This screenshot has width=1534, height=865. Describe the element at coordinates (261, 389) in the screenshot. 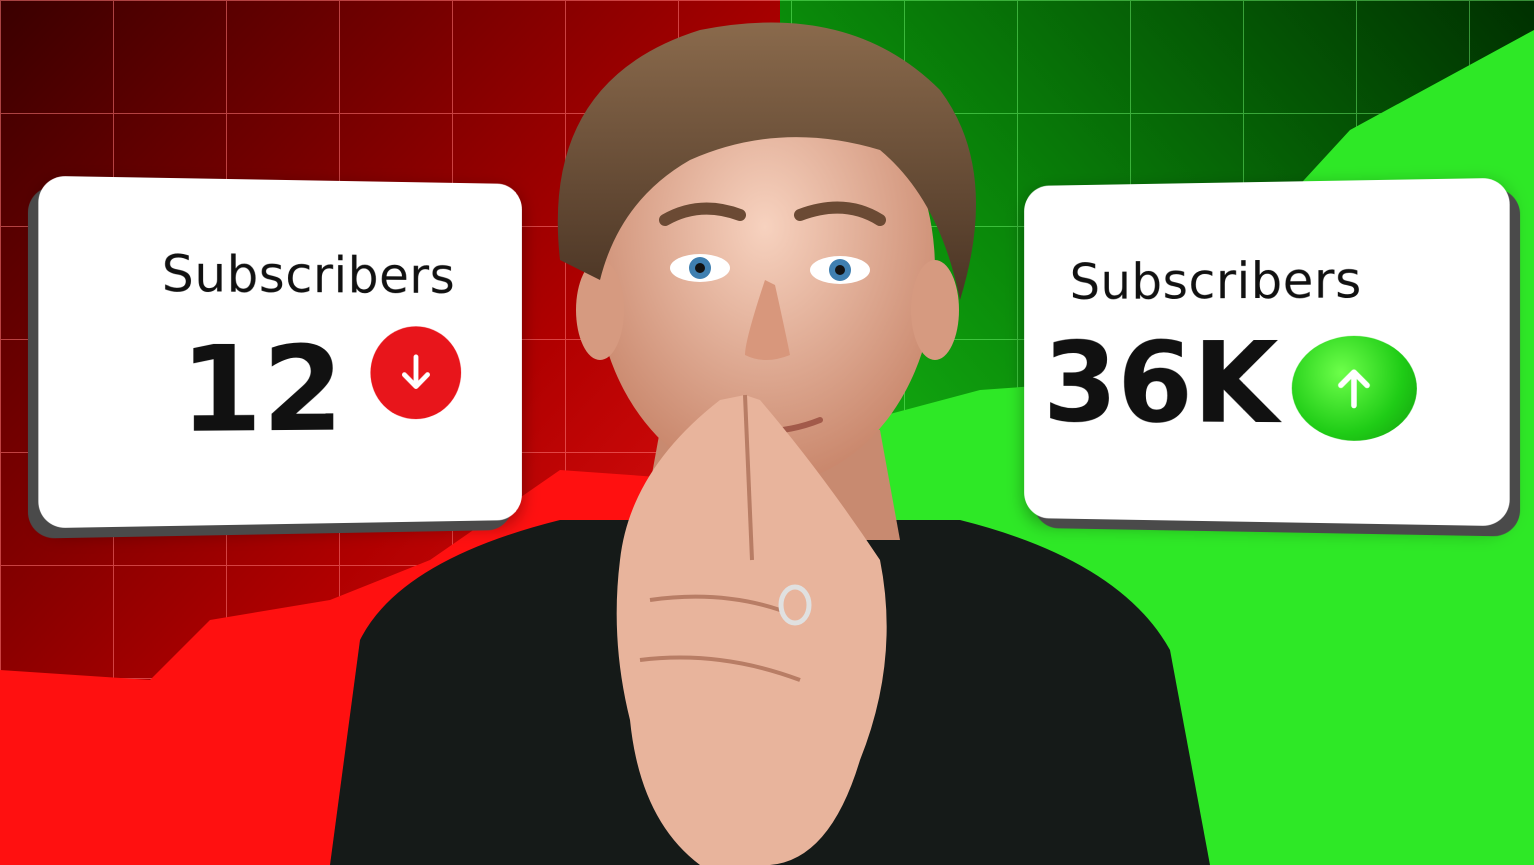

I see `subscriber-count-left: 12` at that location.